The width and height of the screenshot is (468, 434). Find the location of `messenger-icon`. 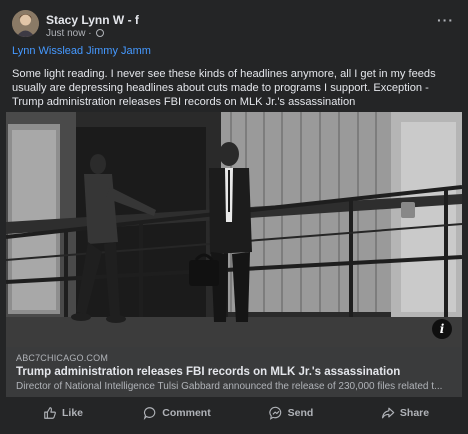

messenger-icon is located at coordinates (274, 413).